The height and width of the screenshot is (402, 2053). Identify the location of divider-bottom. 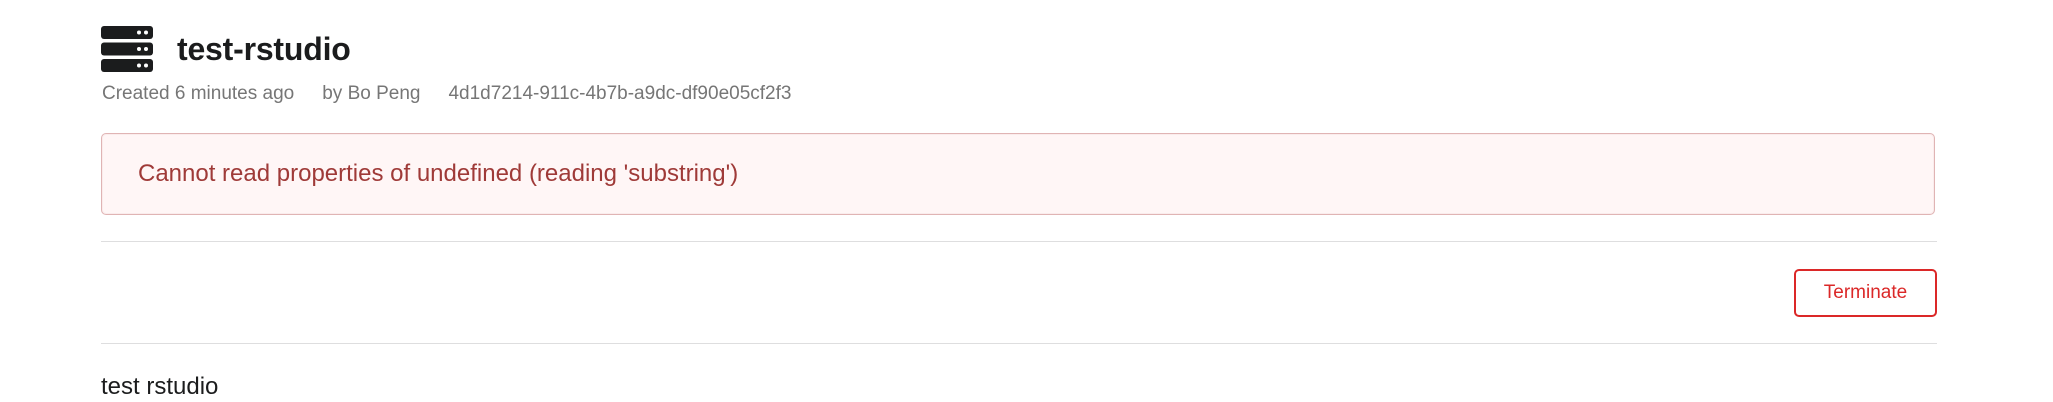
(1019, 343).